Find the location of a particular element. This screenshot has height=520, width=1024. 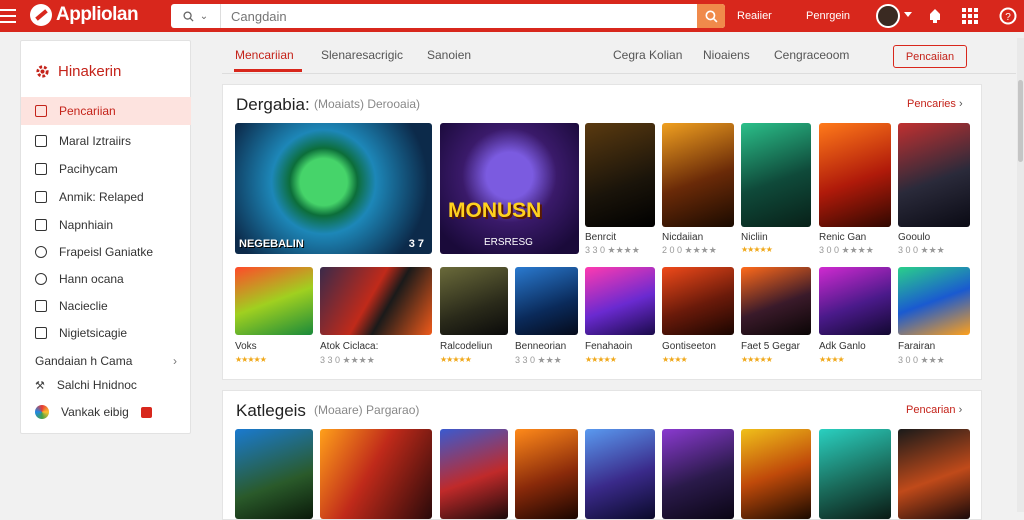

sidebar-item-8: Nacieclie is located at coordinates (106, 306).